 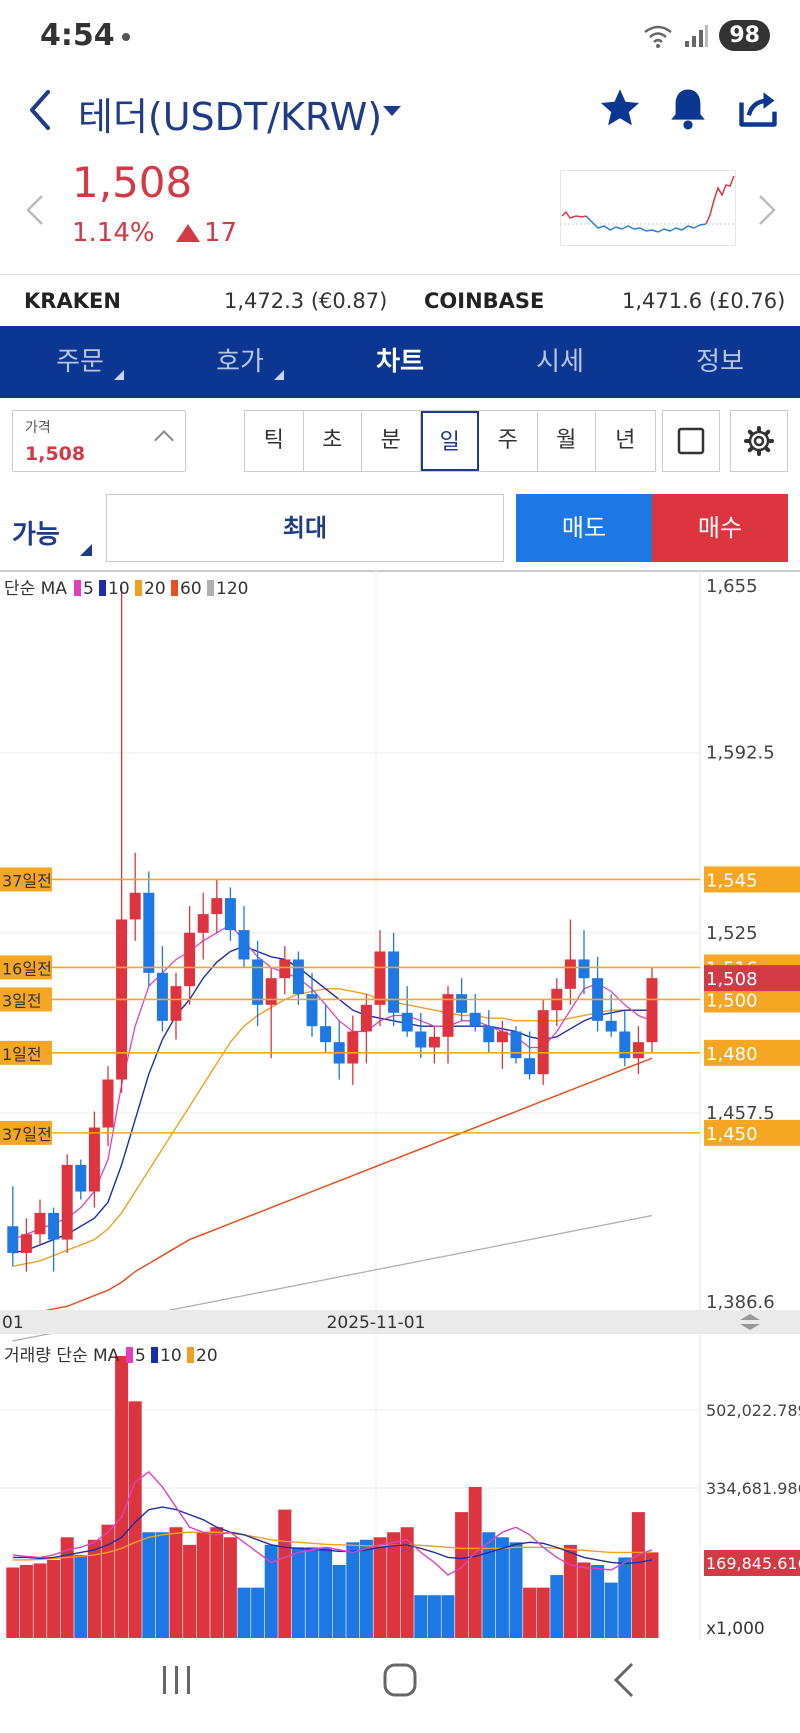 What do you see at coordinates (767, 210) in the screenshot?
I see `next-chevron-icon` at bounding box center [767, 210].